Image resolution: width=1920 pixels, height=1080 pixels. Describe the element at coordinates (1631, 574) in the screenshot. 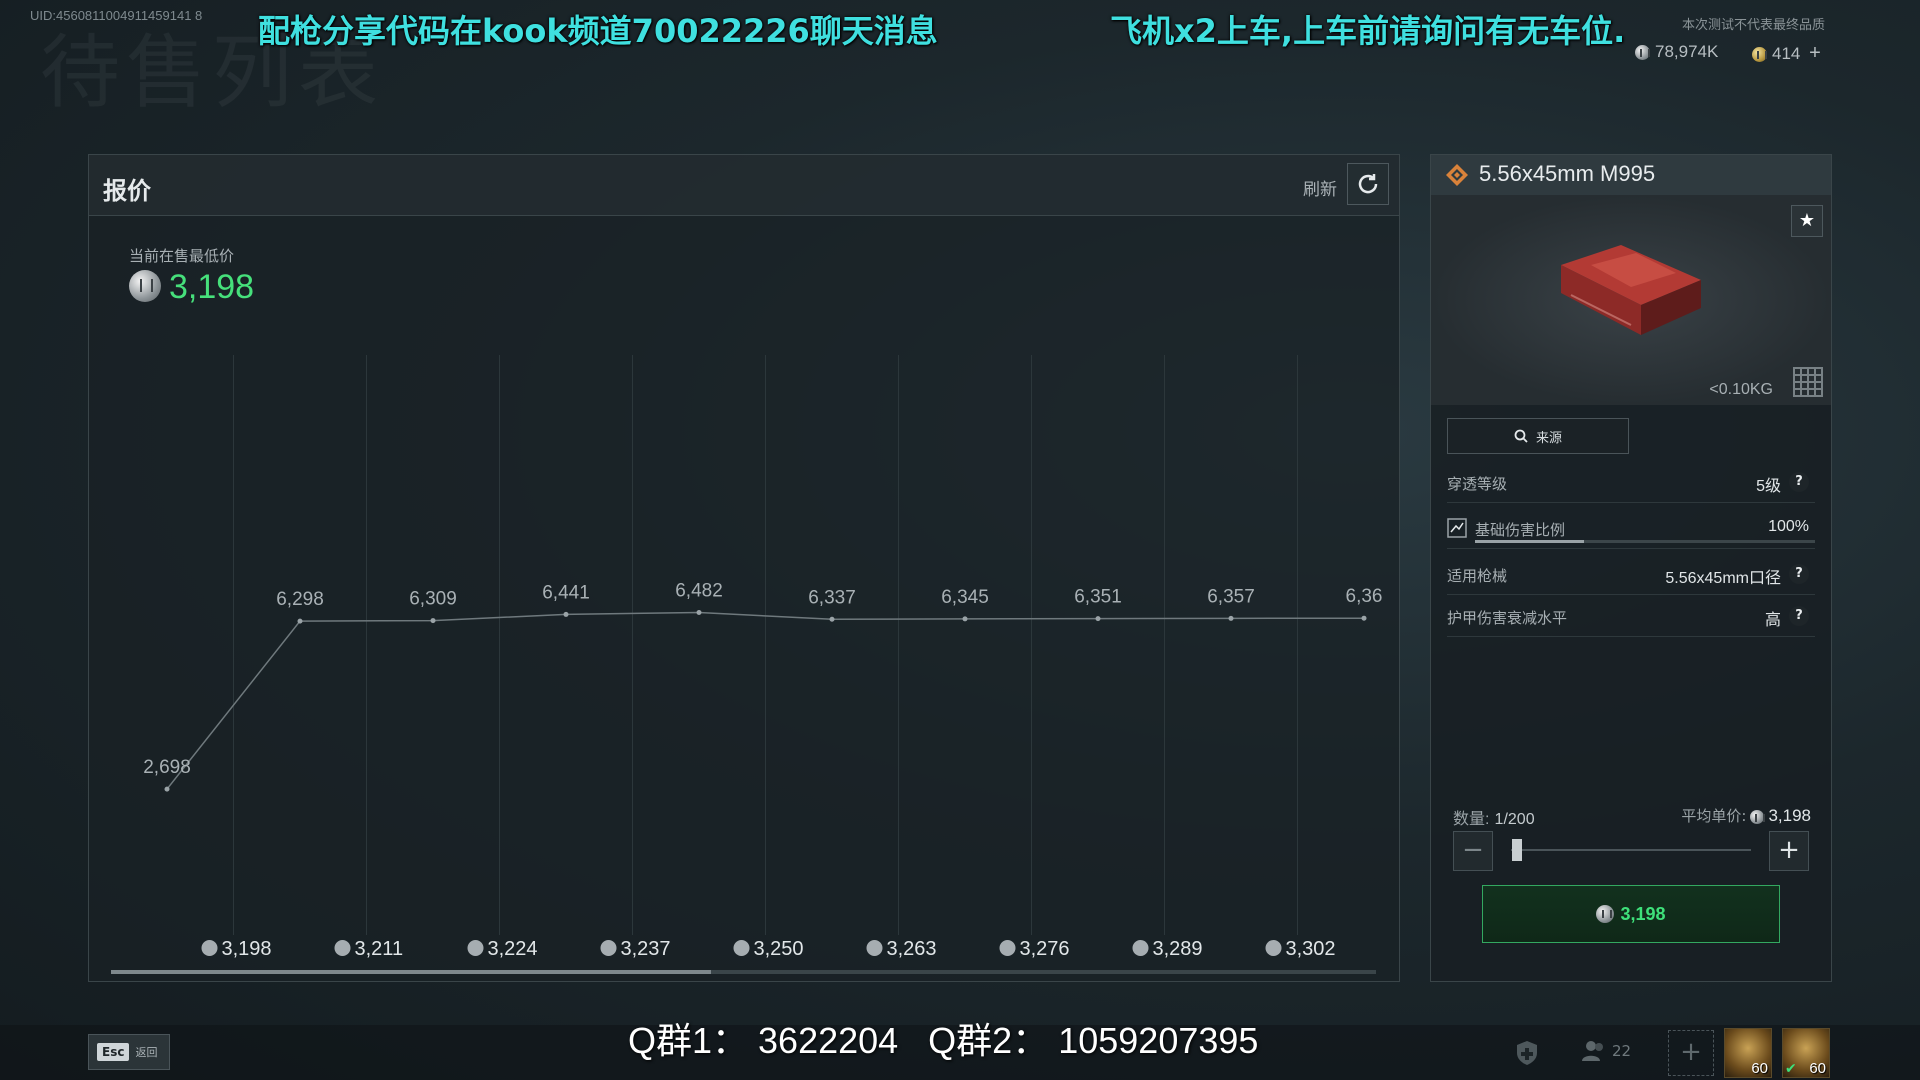

I see `attr-applicable-weapons: 适用枪械 5.56x45mm口径 ?` at that location.